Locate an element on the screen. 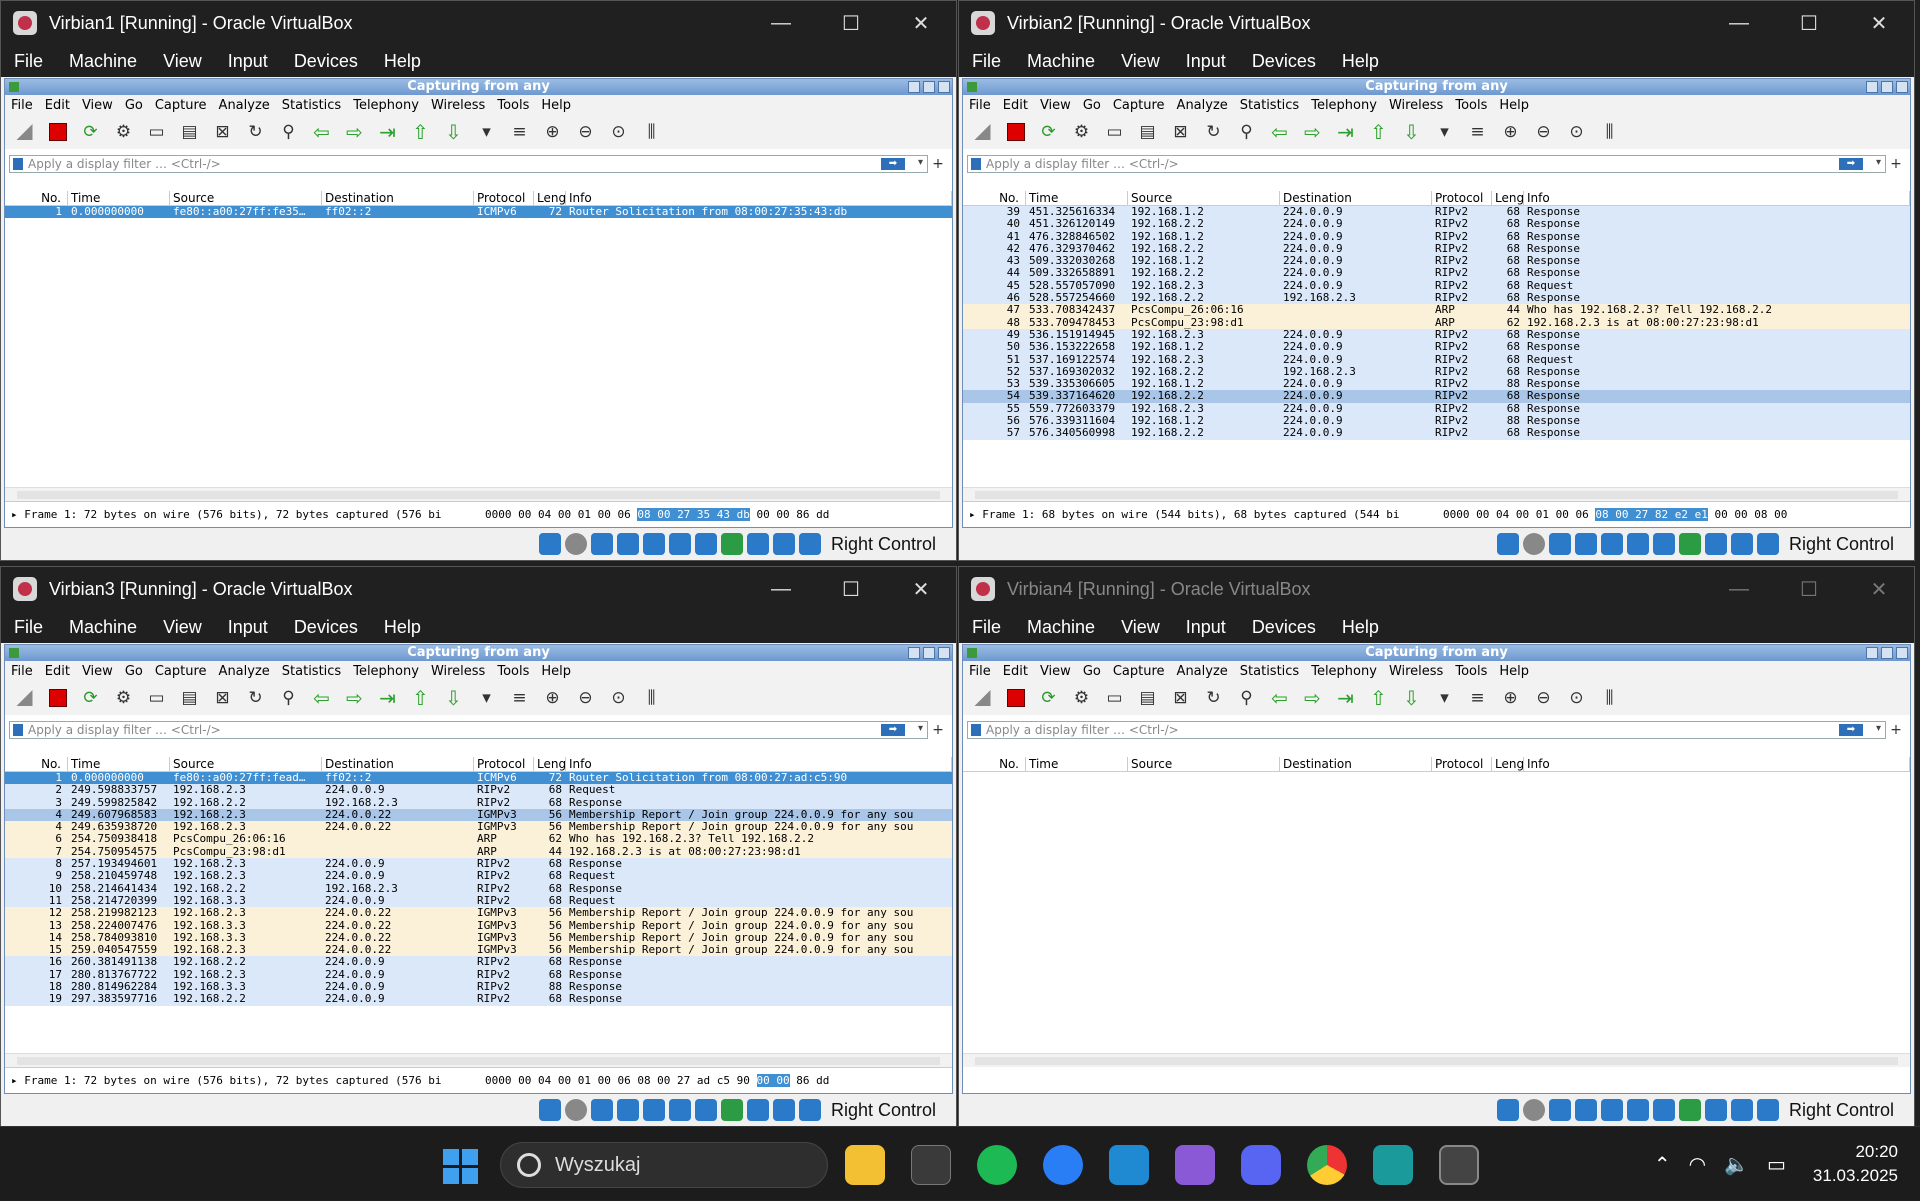 Image resolution: width=1920 pixels, height=1201 pixels. ws-menu-edit: Edit is located at coordinates (1015, 105).